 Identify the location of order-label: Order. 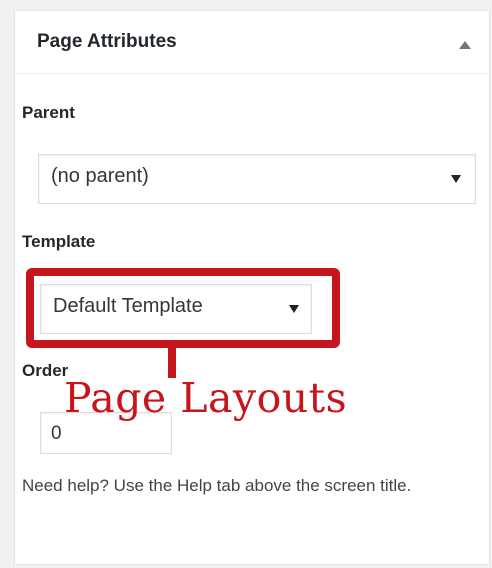
(45, 370).